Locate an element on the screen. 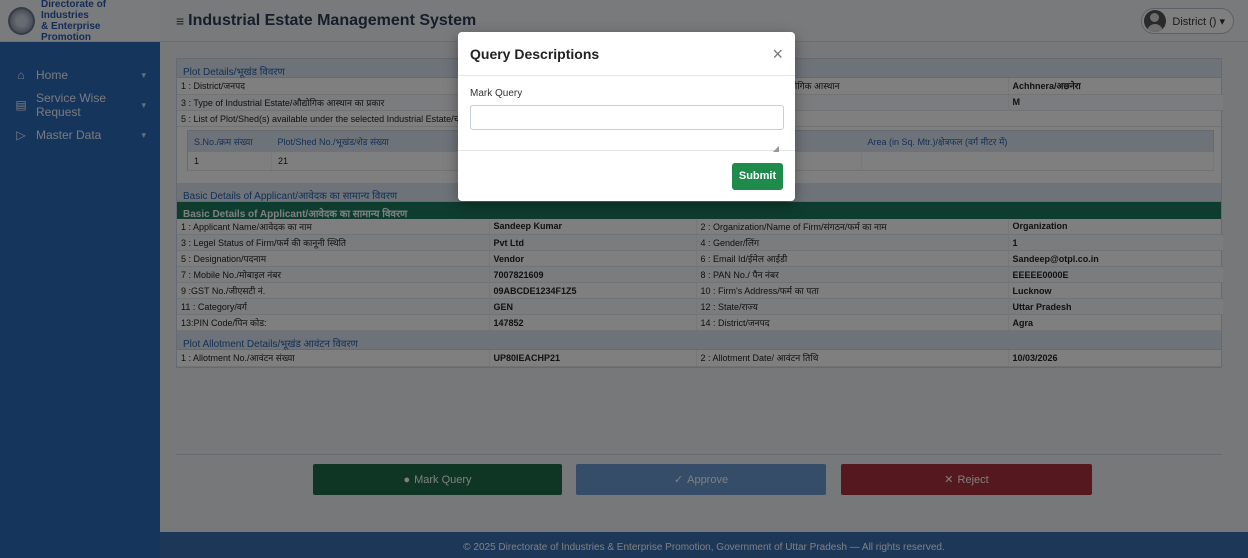 The image size is (1248, 558). mark-query-textarea is located at coordinates (627, 117).